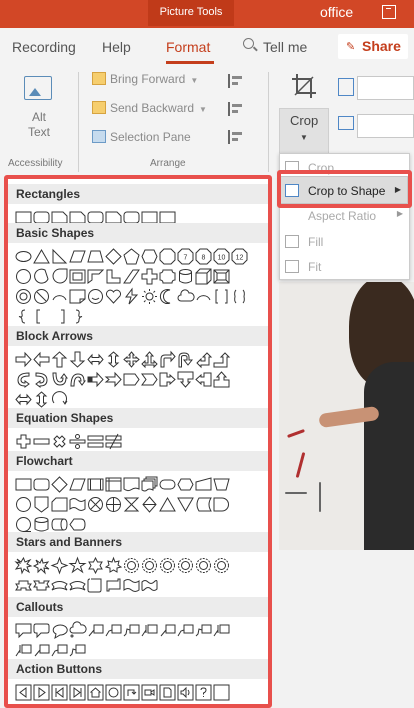 The height and width of the screenshot is (708, 414). What do you see at coordinates (96, 276) in the screenshot?
I see `half-shape` at bounding box center [96, 276].